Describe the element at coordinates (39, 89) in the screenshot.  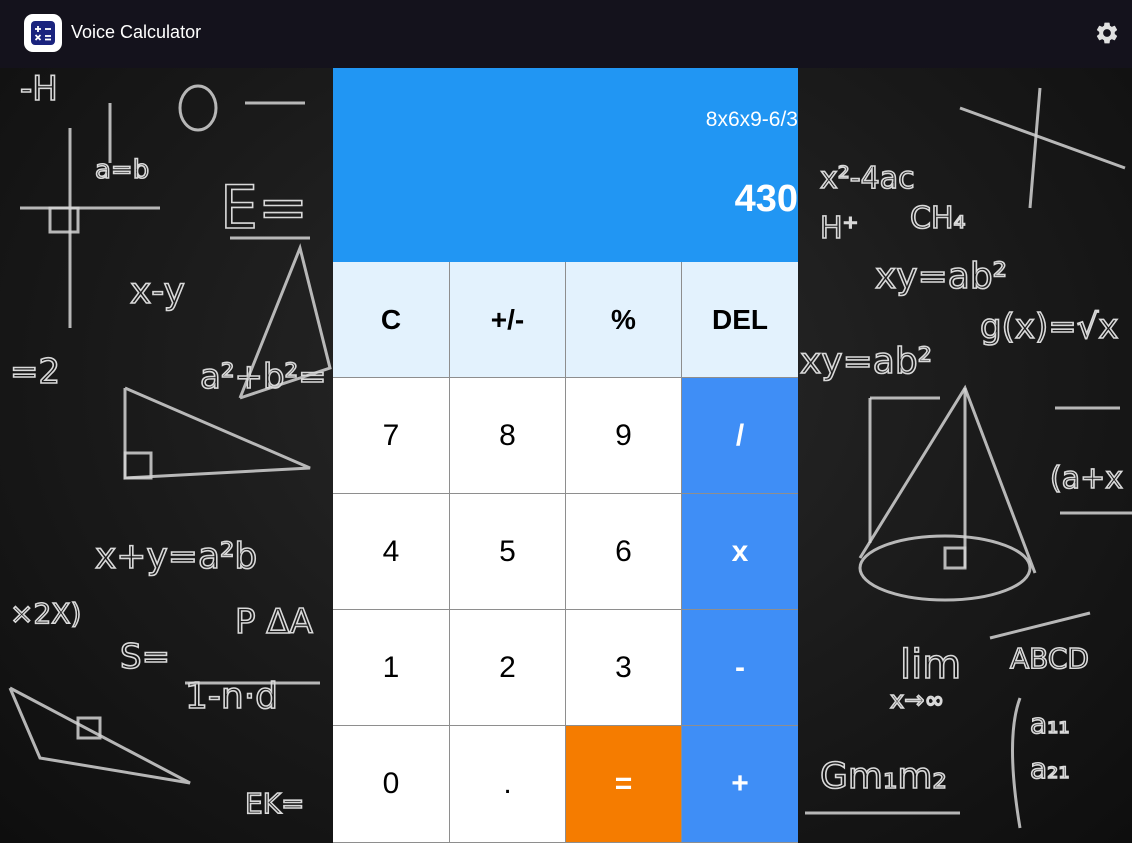
I see `svg-text: -H` at that location.